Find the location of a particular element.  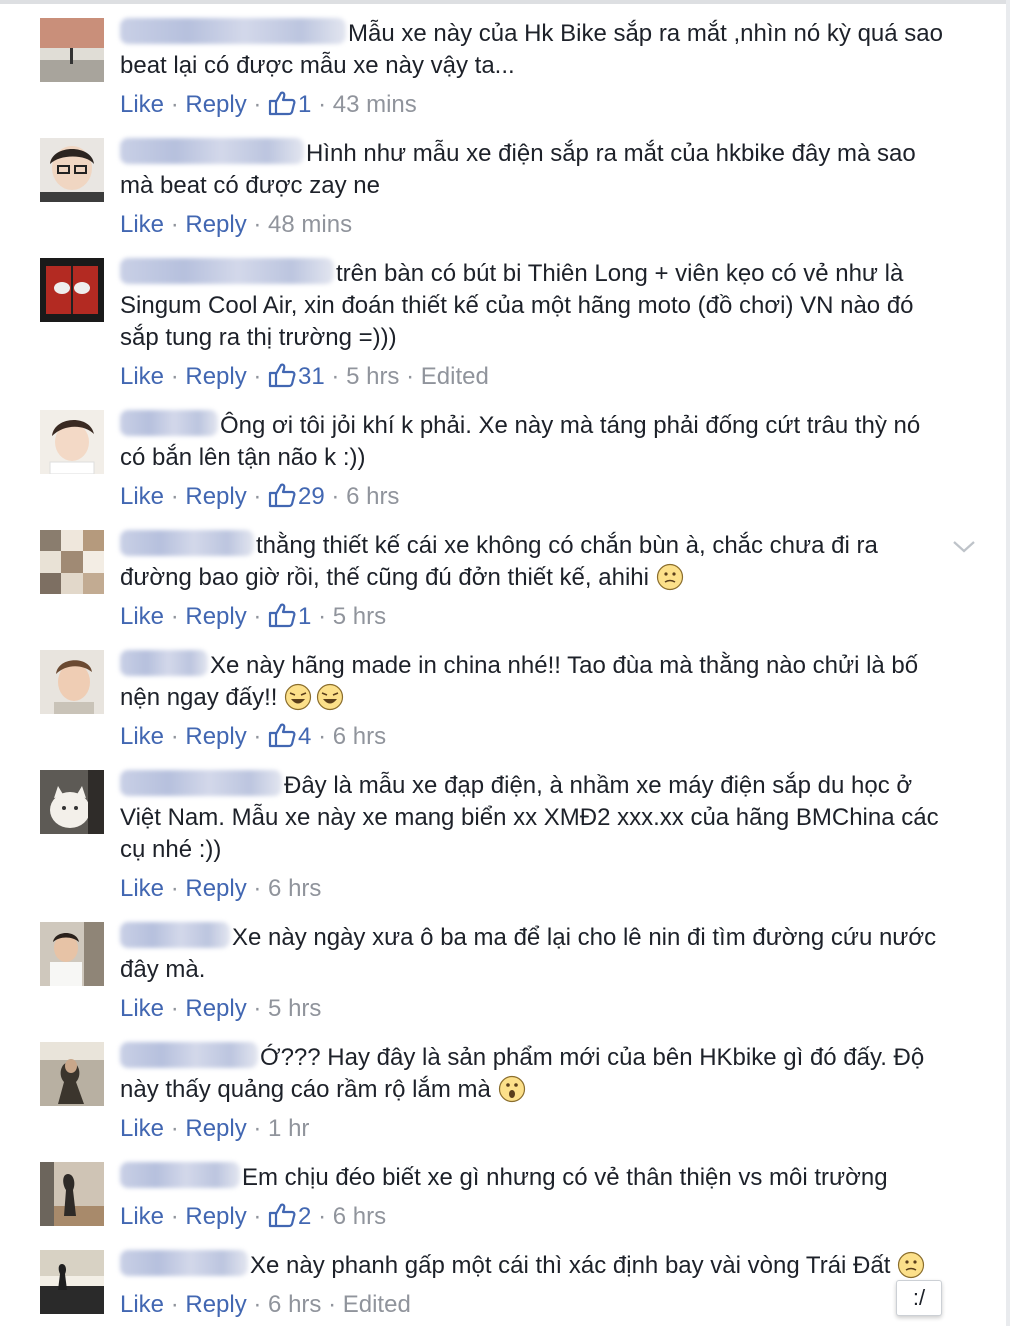

comment-actions: Like · Reply · 31 · 5 hrs · Edited is located at coordinates (304, 379).